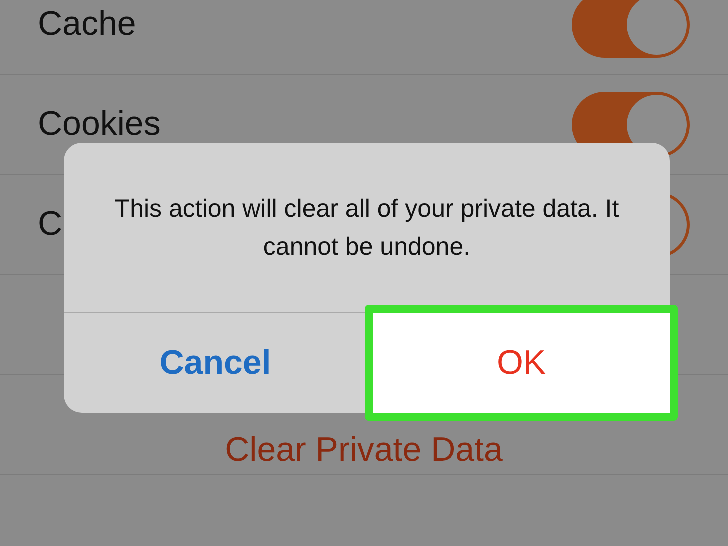 This screenshot has height=546, width=728. I want to click on setting-label: C, so click(50, 224).